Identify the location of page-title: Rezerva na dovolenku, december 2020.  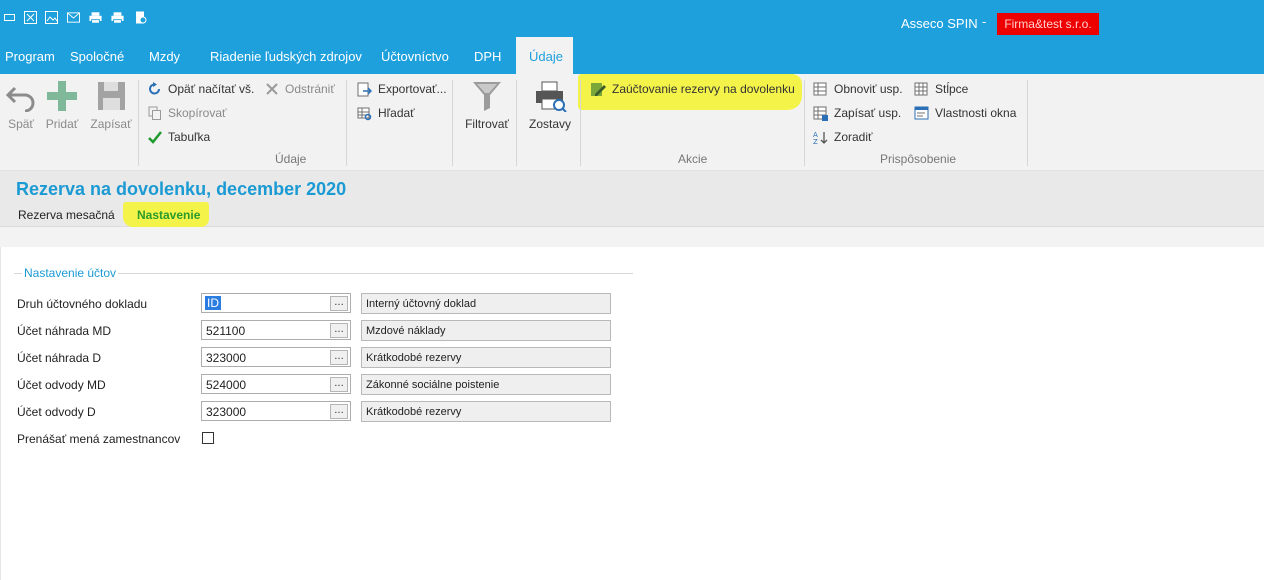
(181, 189).